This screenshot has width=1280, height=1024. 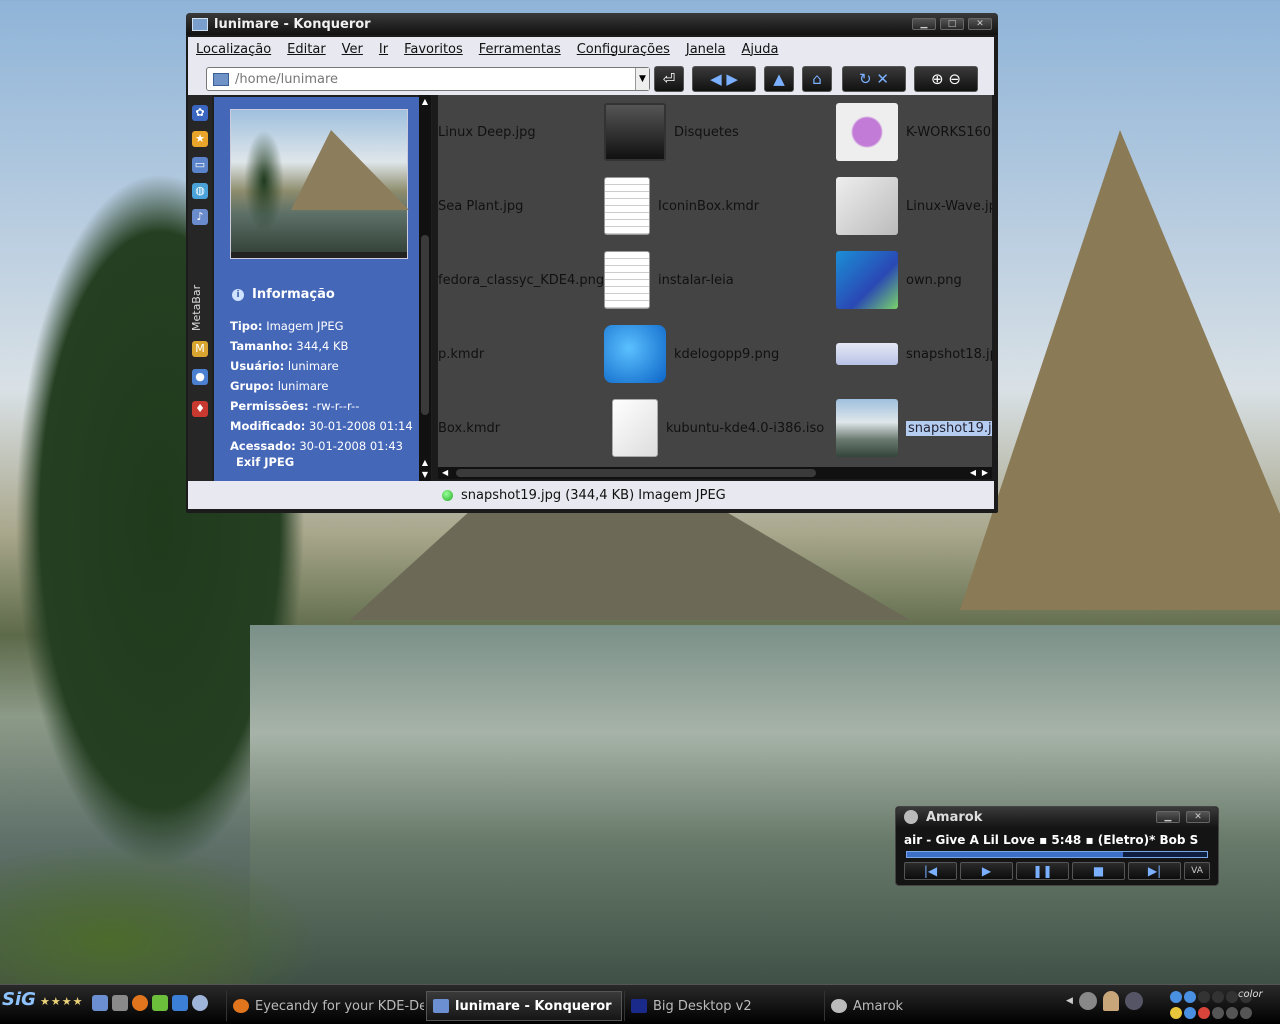 What do you see at coordinates (691, 354) in the screenshot?
I see `file-item: kdelogopp9.png` at bounding box center [691, 354].